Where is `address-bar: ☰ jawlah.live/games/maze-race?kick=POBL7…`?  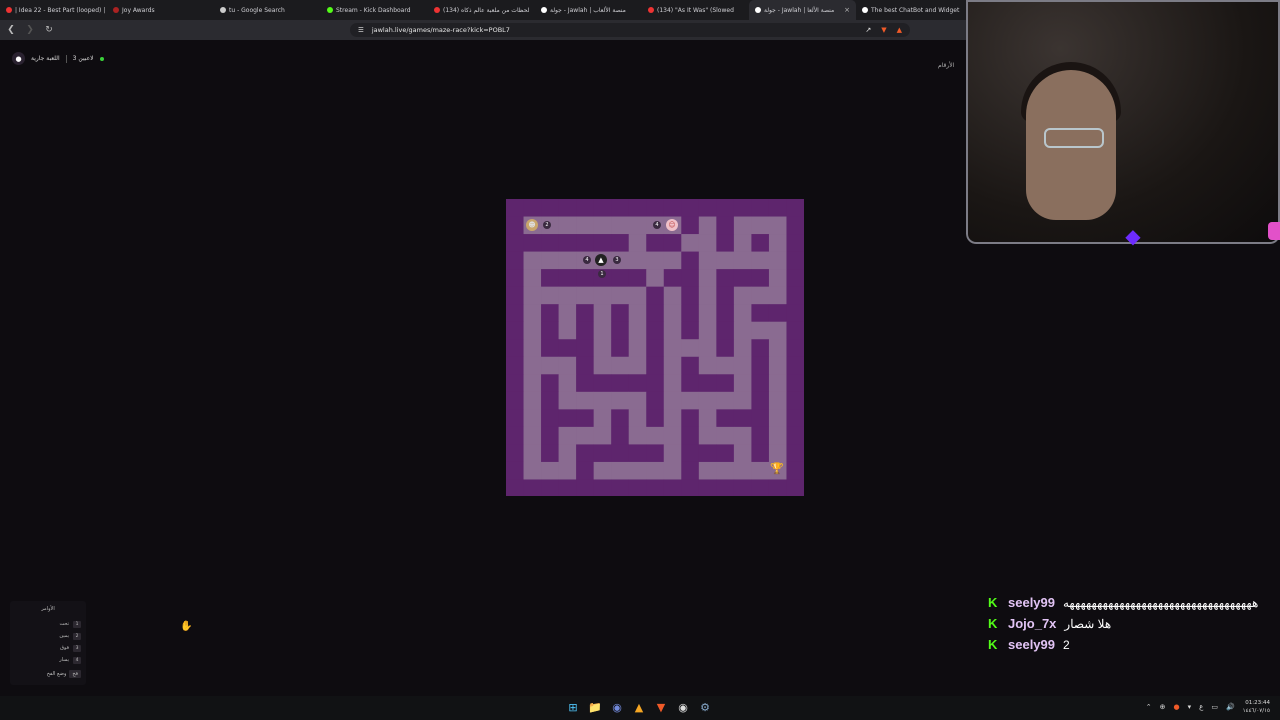
address-bar: ☰ jawlah.live/games/maze-race?kick=POBL7… is located at coordinates (630, 30).